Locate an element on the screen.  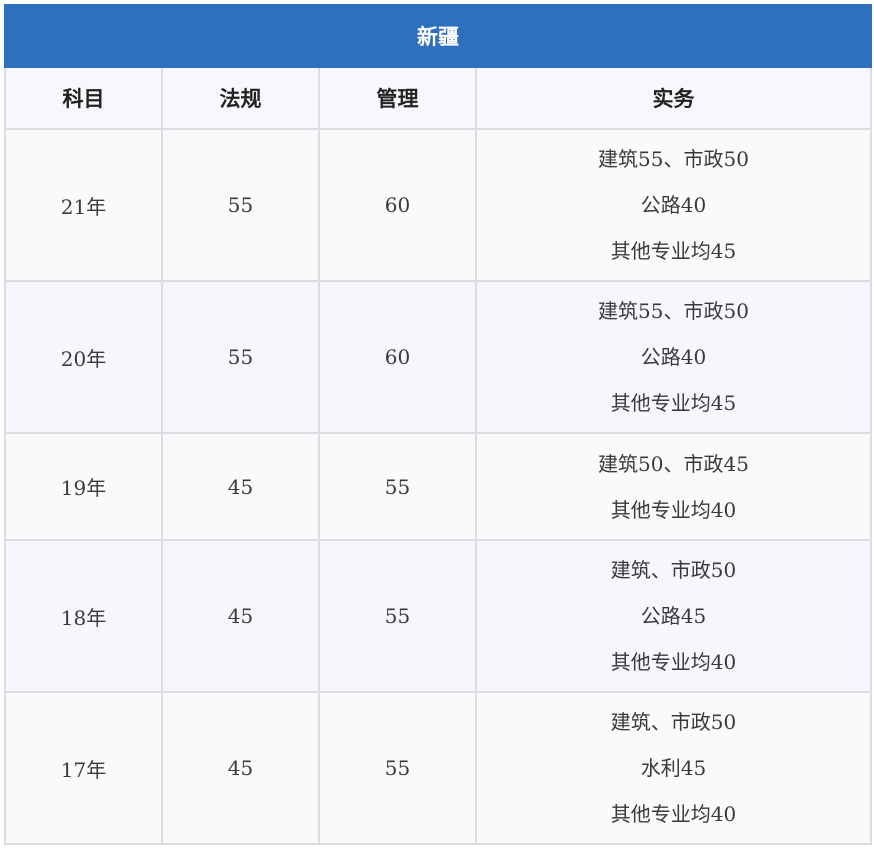
title-row: 新疆 is located at coordinates (438, 36).